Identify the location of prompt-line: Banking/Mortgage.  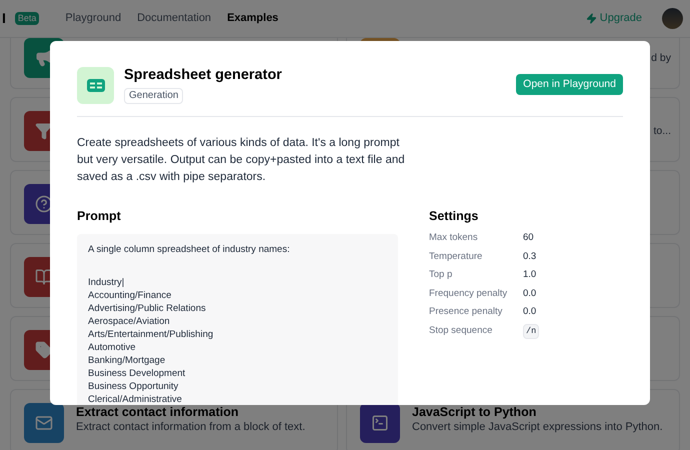
(127, 360).